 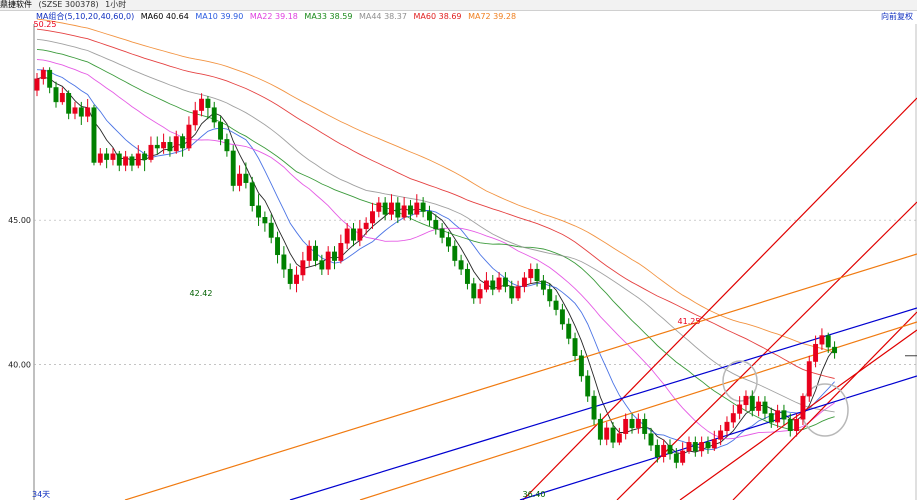 I want to click on ma-legend-item: MA44 38.37, so click(x=382, y=16).